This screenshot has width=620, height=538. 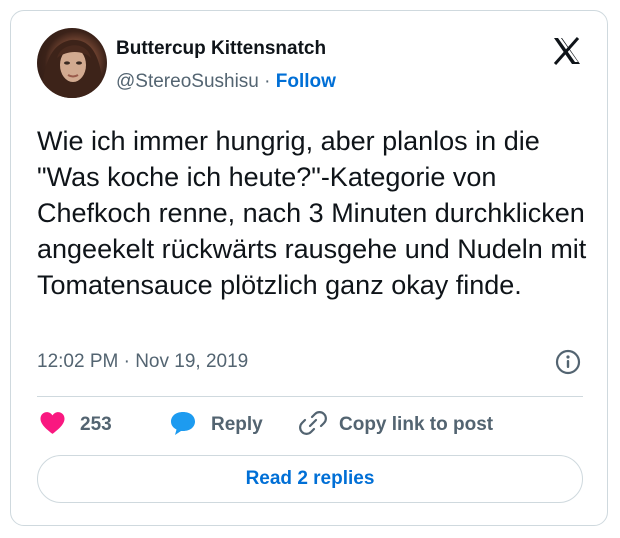 I want to click on like-button: 253, so click(x=75, y=425).